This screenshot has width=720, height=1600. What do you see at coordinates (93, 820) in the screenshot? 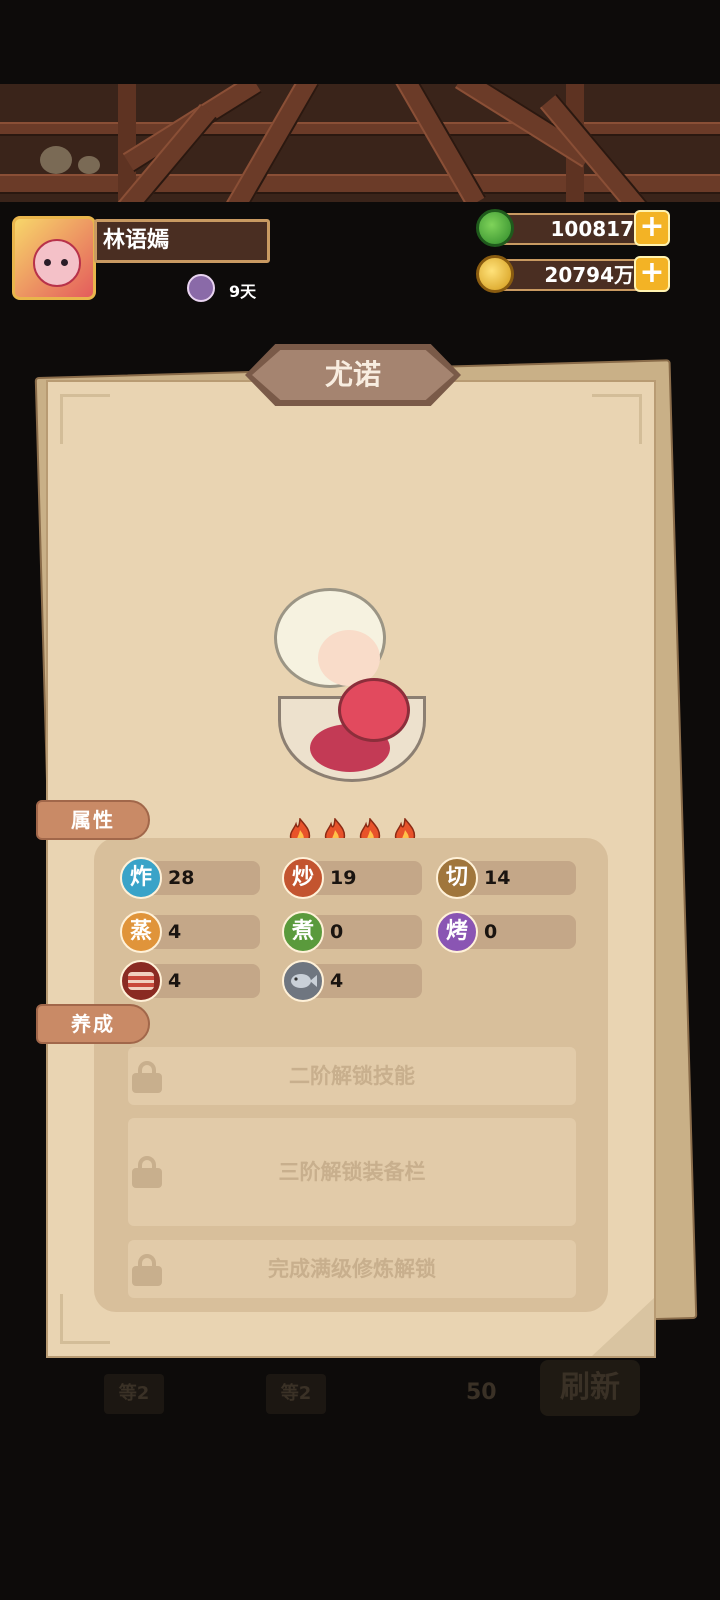
I see `tab-attributes: 属性` at bounding box center [93, 820].